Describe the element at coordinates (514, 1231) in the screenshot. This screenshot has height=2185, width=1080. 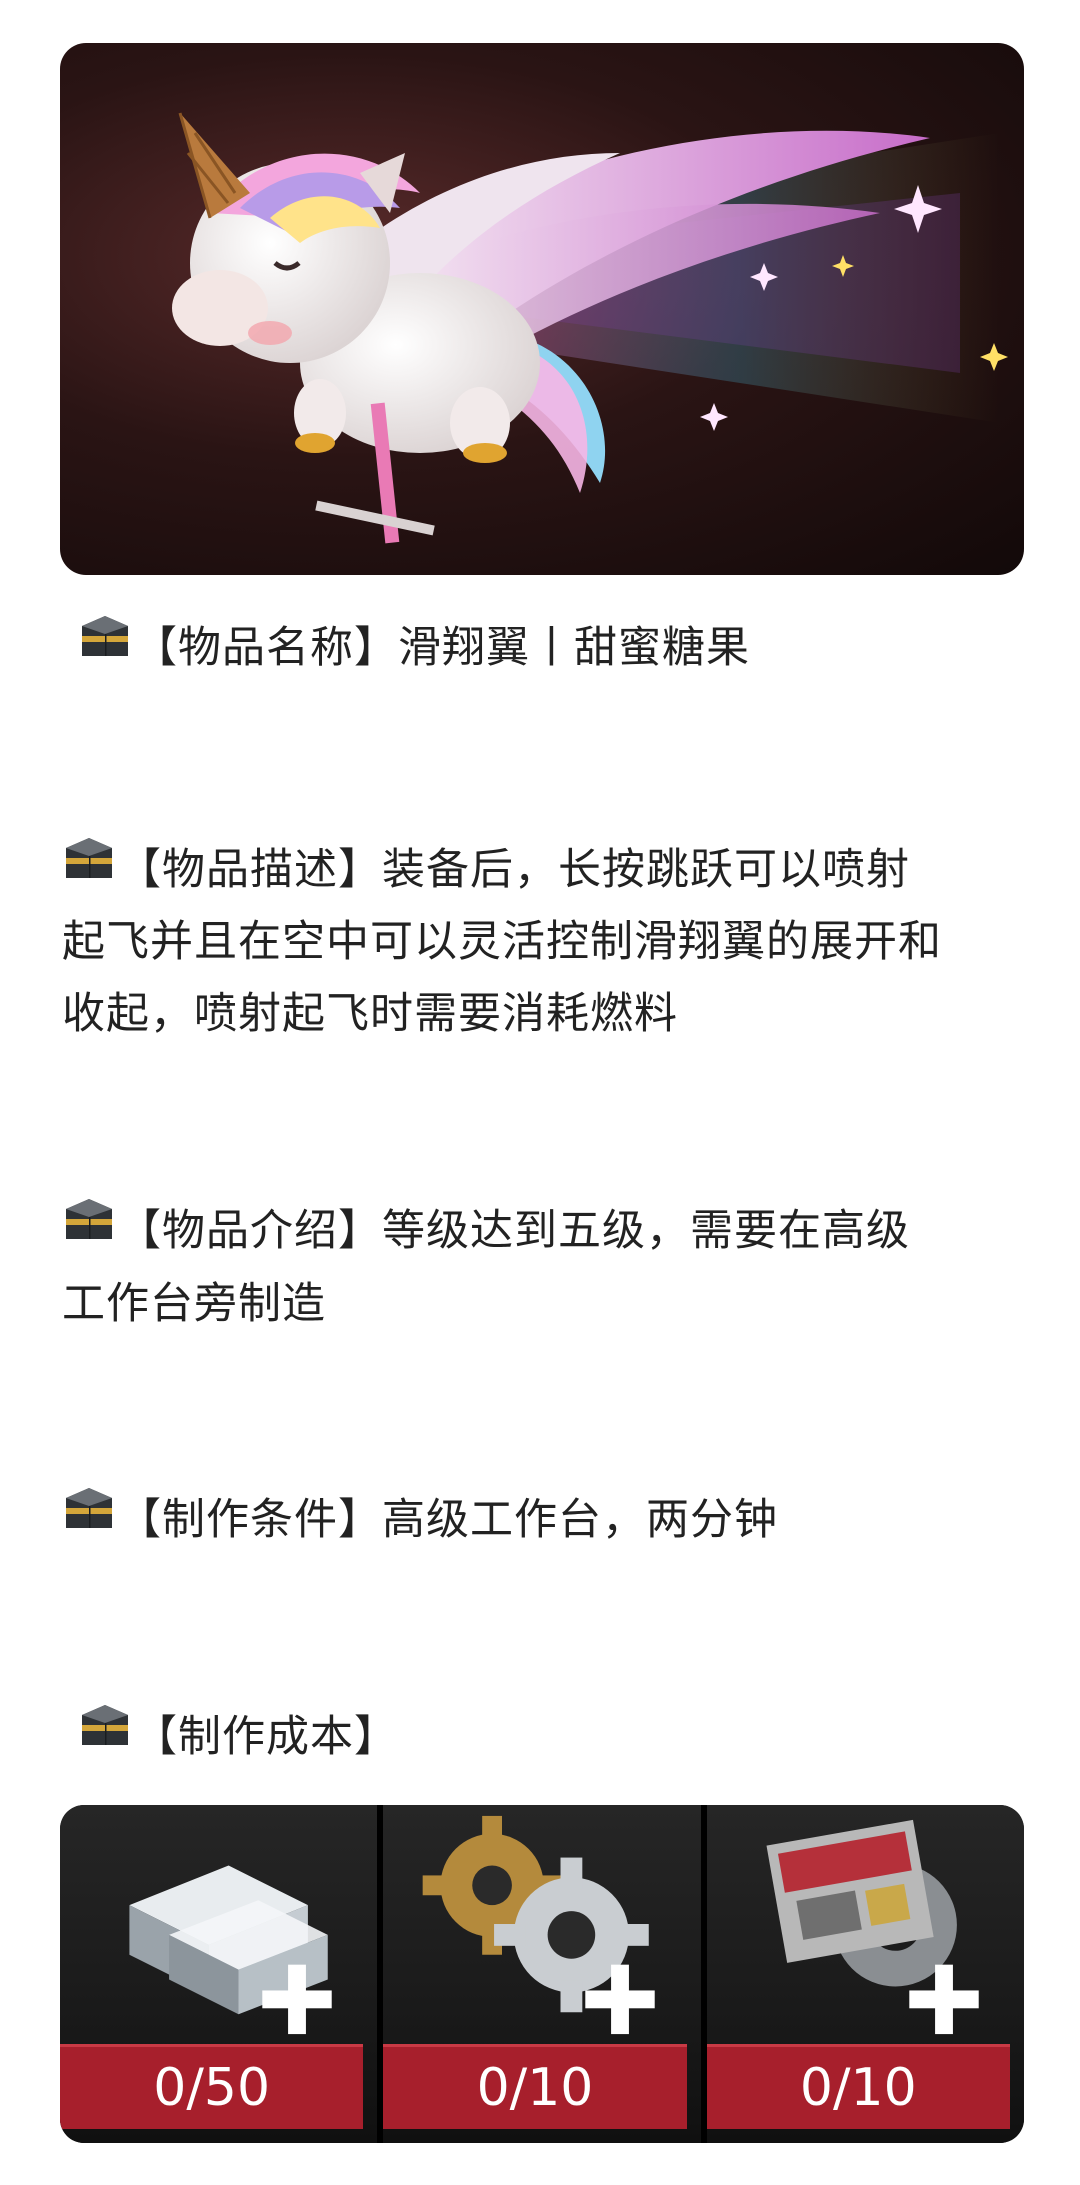
I see `item-intro-text: 【物品介绍】等级达到五级，需要在高级` at that location.